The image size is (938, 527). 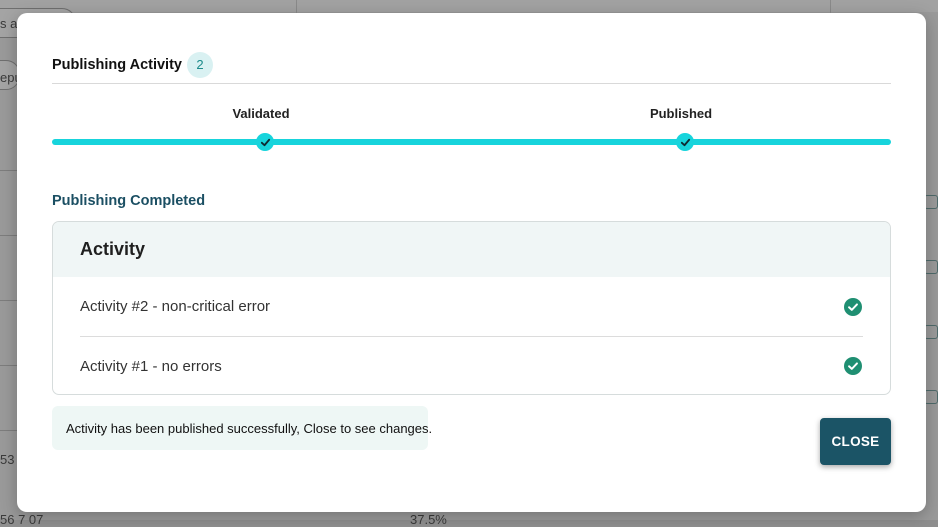 What do you see at coordinates (681, 113) in the screenshot?
I see `step-label-published: Published` at bounding box center [681, 113].